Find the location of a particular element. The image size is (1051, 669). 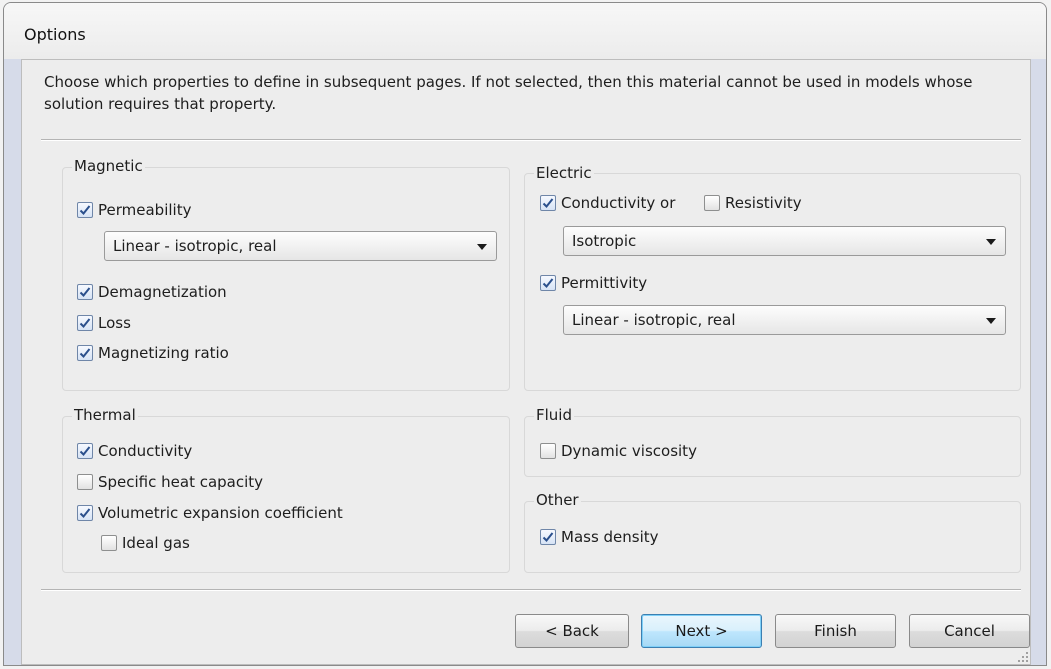

permeability-select-value: Linear - isotropic, real is located at coordinates (195, 246).